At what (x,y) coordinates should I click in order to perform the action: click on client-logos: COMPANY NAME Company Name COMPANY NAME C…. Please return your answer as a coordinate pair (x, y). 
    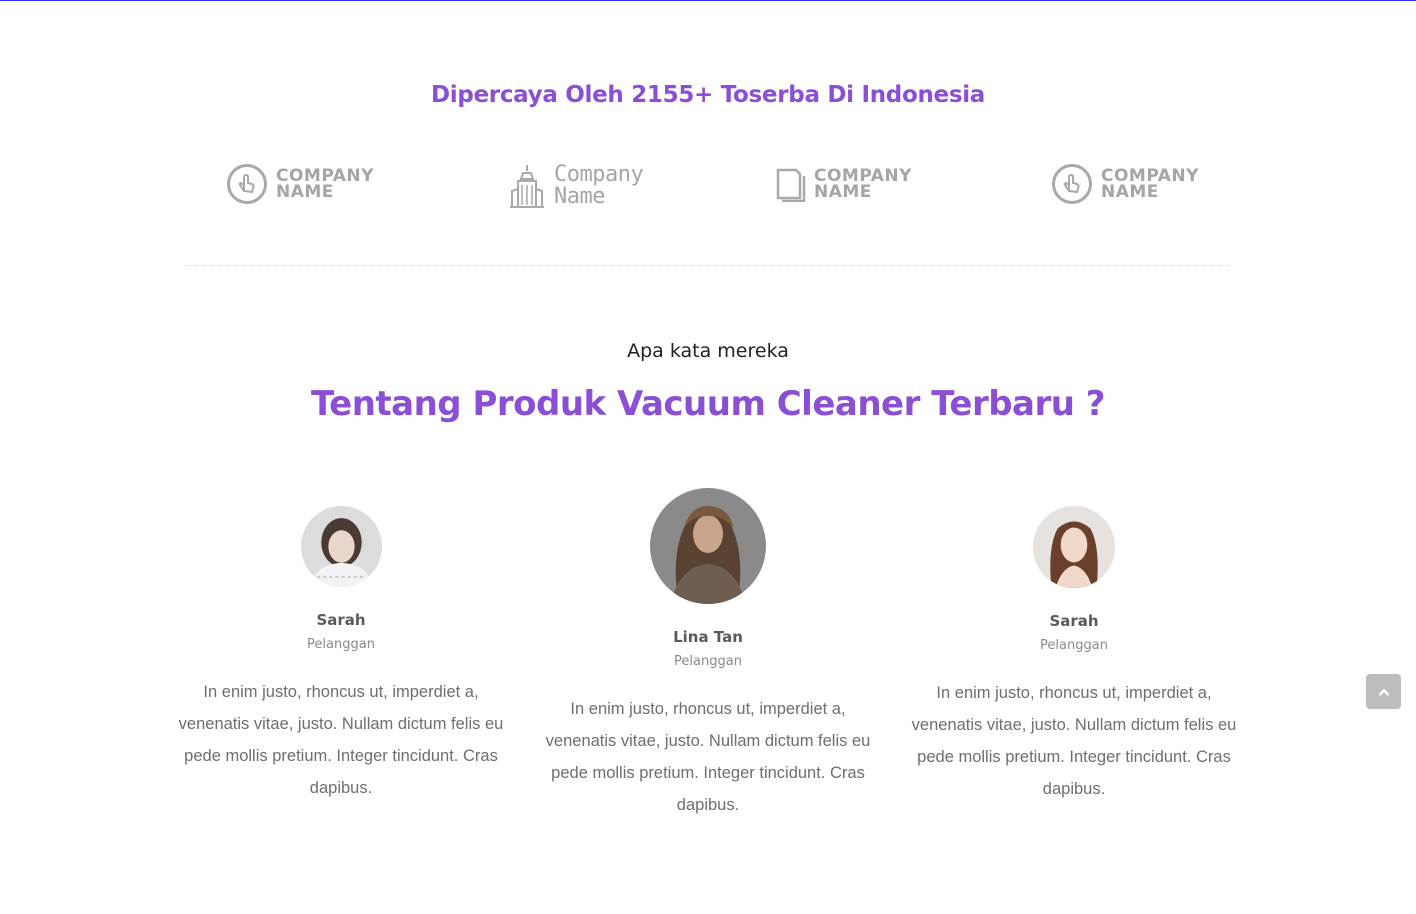
    Looking at the image, I should click on (708, 184).